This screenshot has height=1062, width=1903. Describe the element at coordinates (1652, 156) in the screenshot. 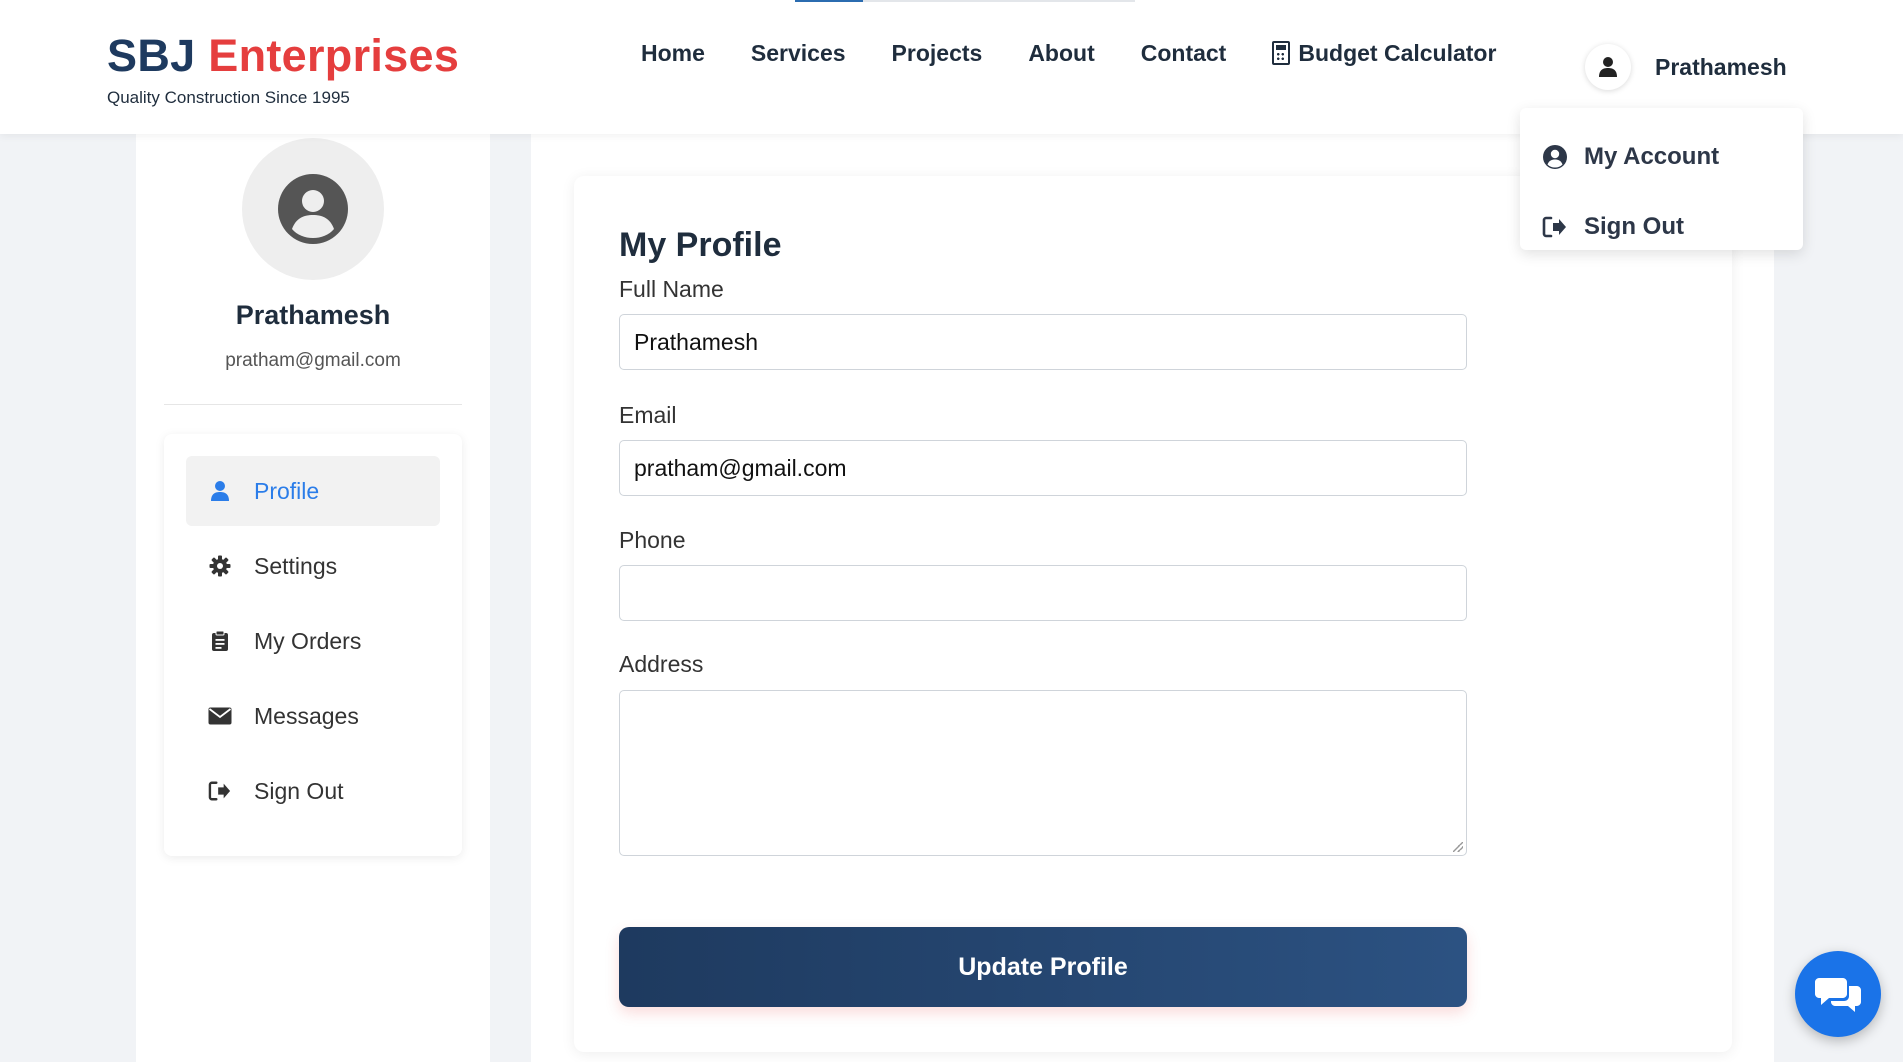

I see `dropdown-my-account-label: My Account` at that location.